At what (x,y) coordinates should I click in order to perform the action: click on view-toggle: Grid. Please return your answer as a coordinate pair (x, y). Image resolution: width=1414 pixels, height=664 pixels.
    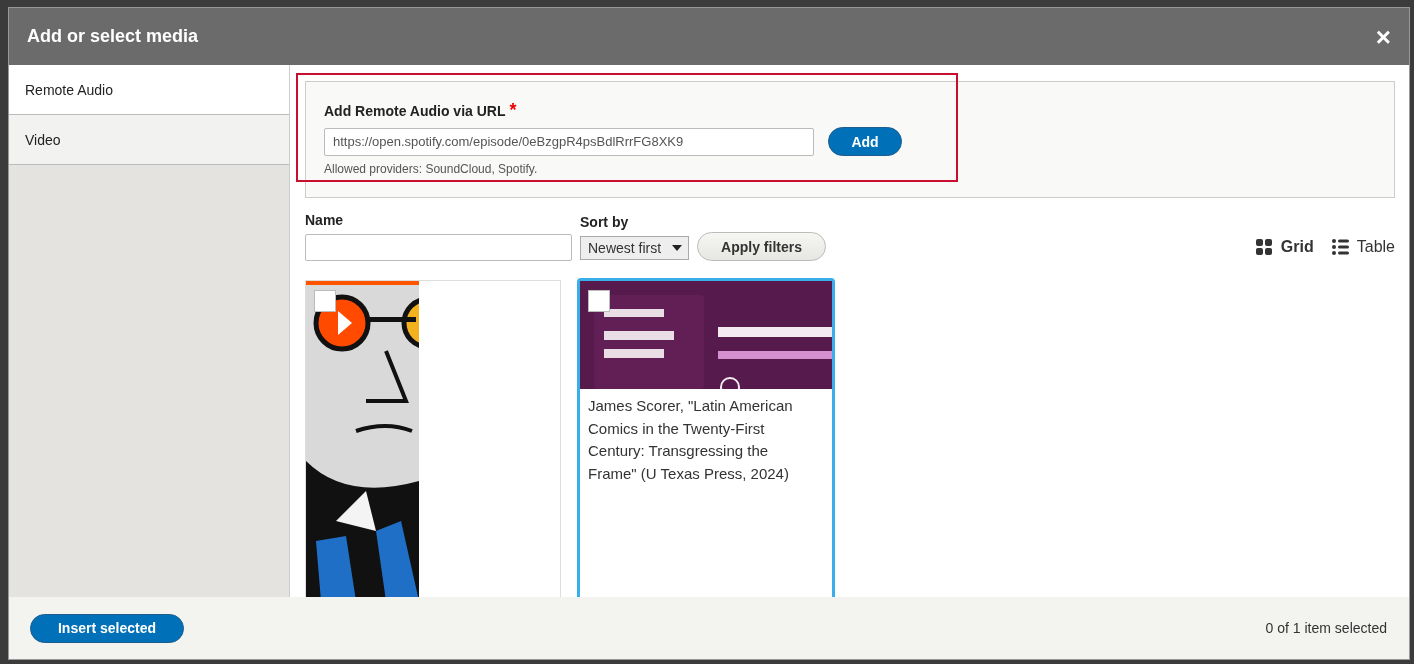
    Looking at the image, I should click on (1284, 247).